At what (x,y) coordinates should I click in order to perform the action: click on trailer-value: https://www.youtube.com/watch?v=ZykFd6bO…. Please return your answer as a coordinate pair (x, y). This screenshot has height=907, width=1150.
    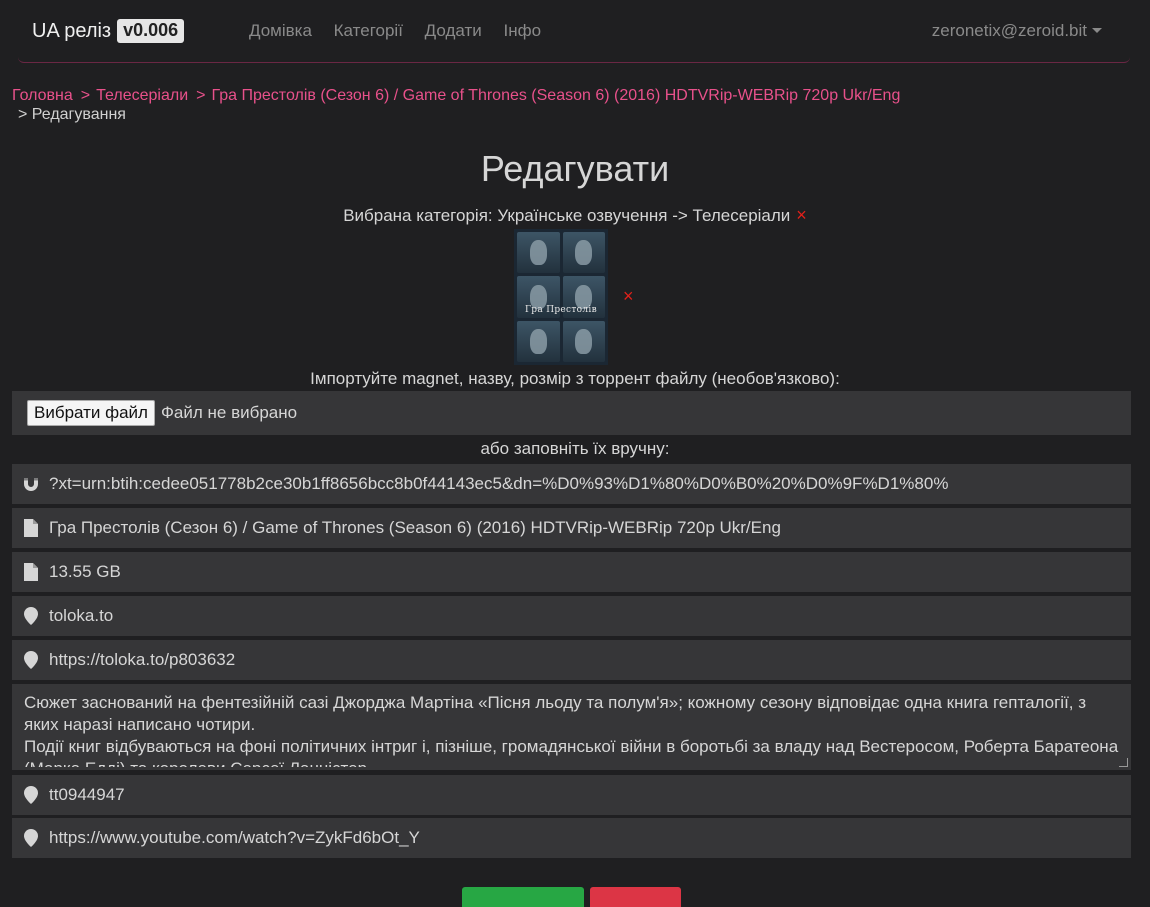
    Looking at the image, I should click on (234, 838).